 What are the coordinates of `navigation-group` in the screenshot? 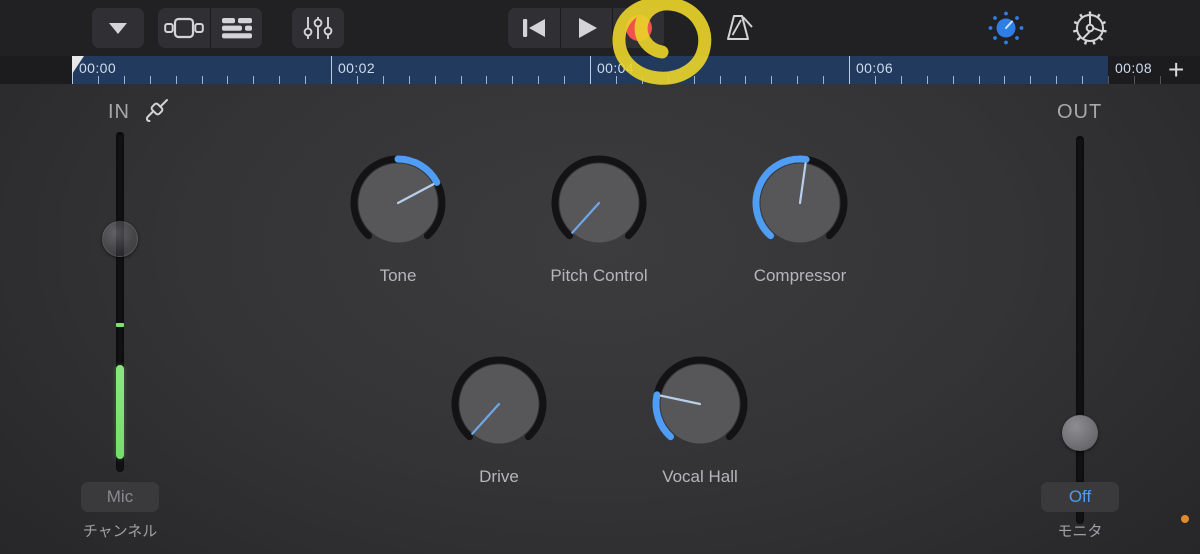 It's located at (118, 28).